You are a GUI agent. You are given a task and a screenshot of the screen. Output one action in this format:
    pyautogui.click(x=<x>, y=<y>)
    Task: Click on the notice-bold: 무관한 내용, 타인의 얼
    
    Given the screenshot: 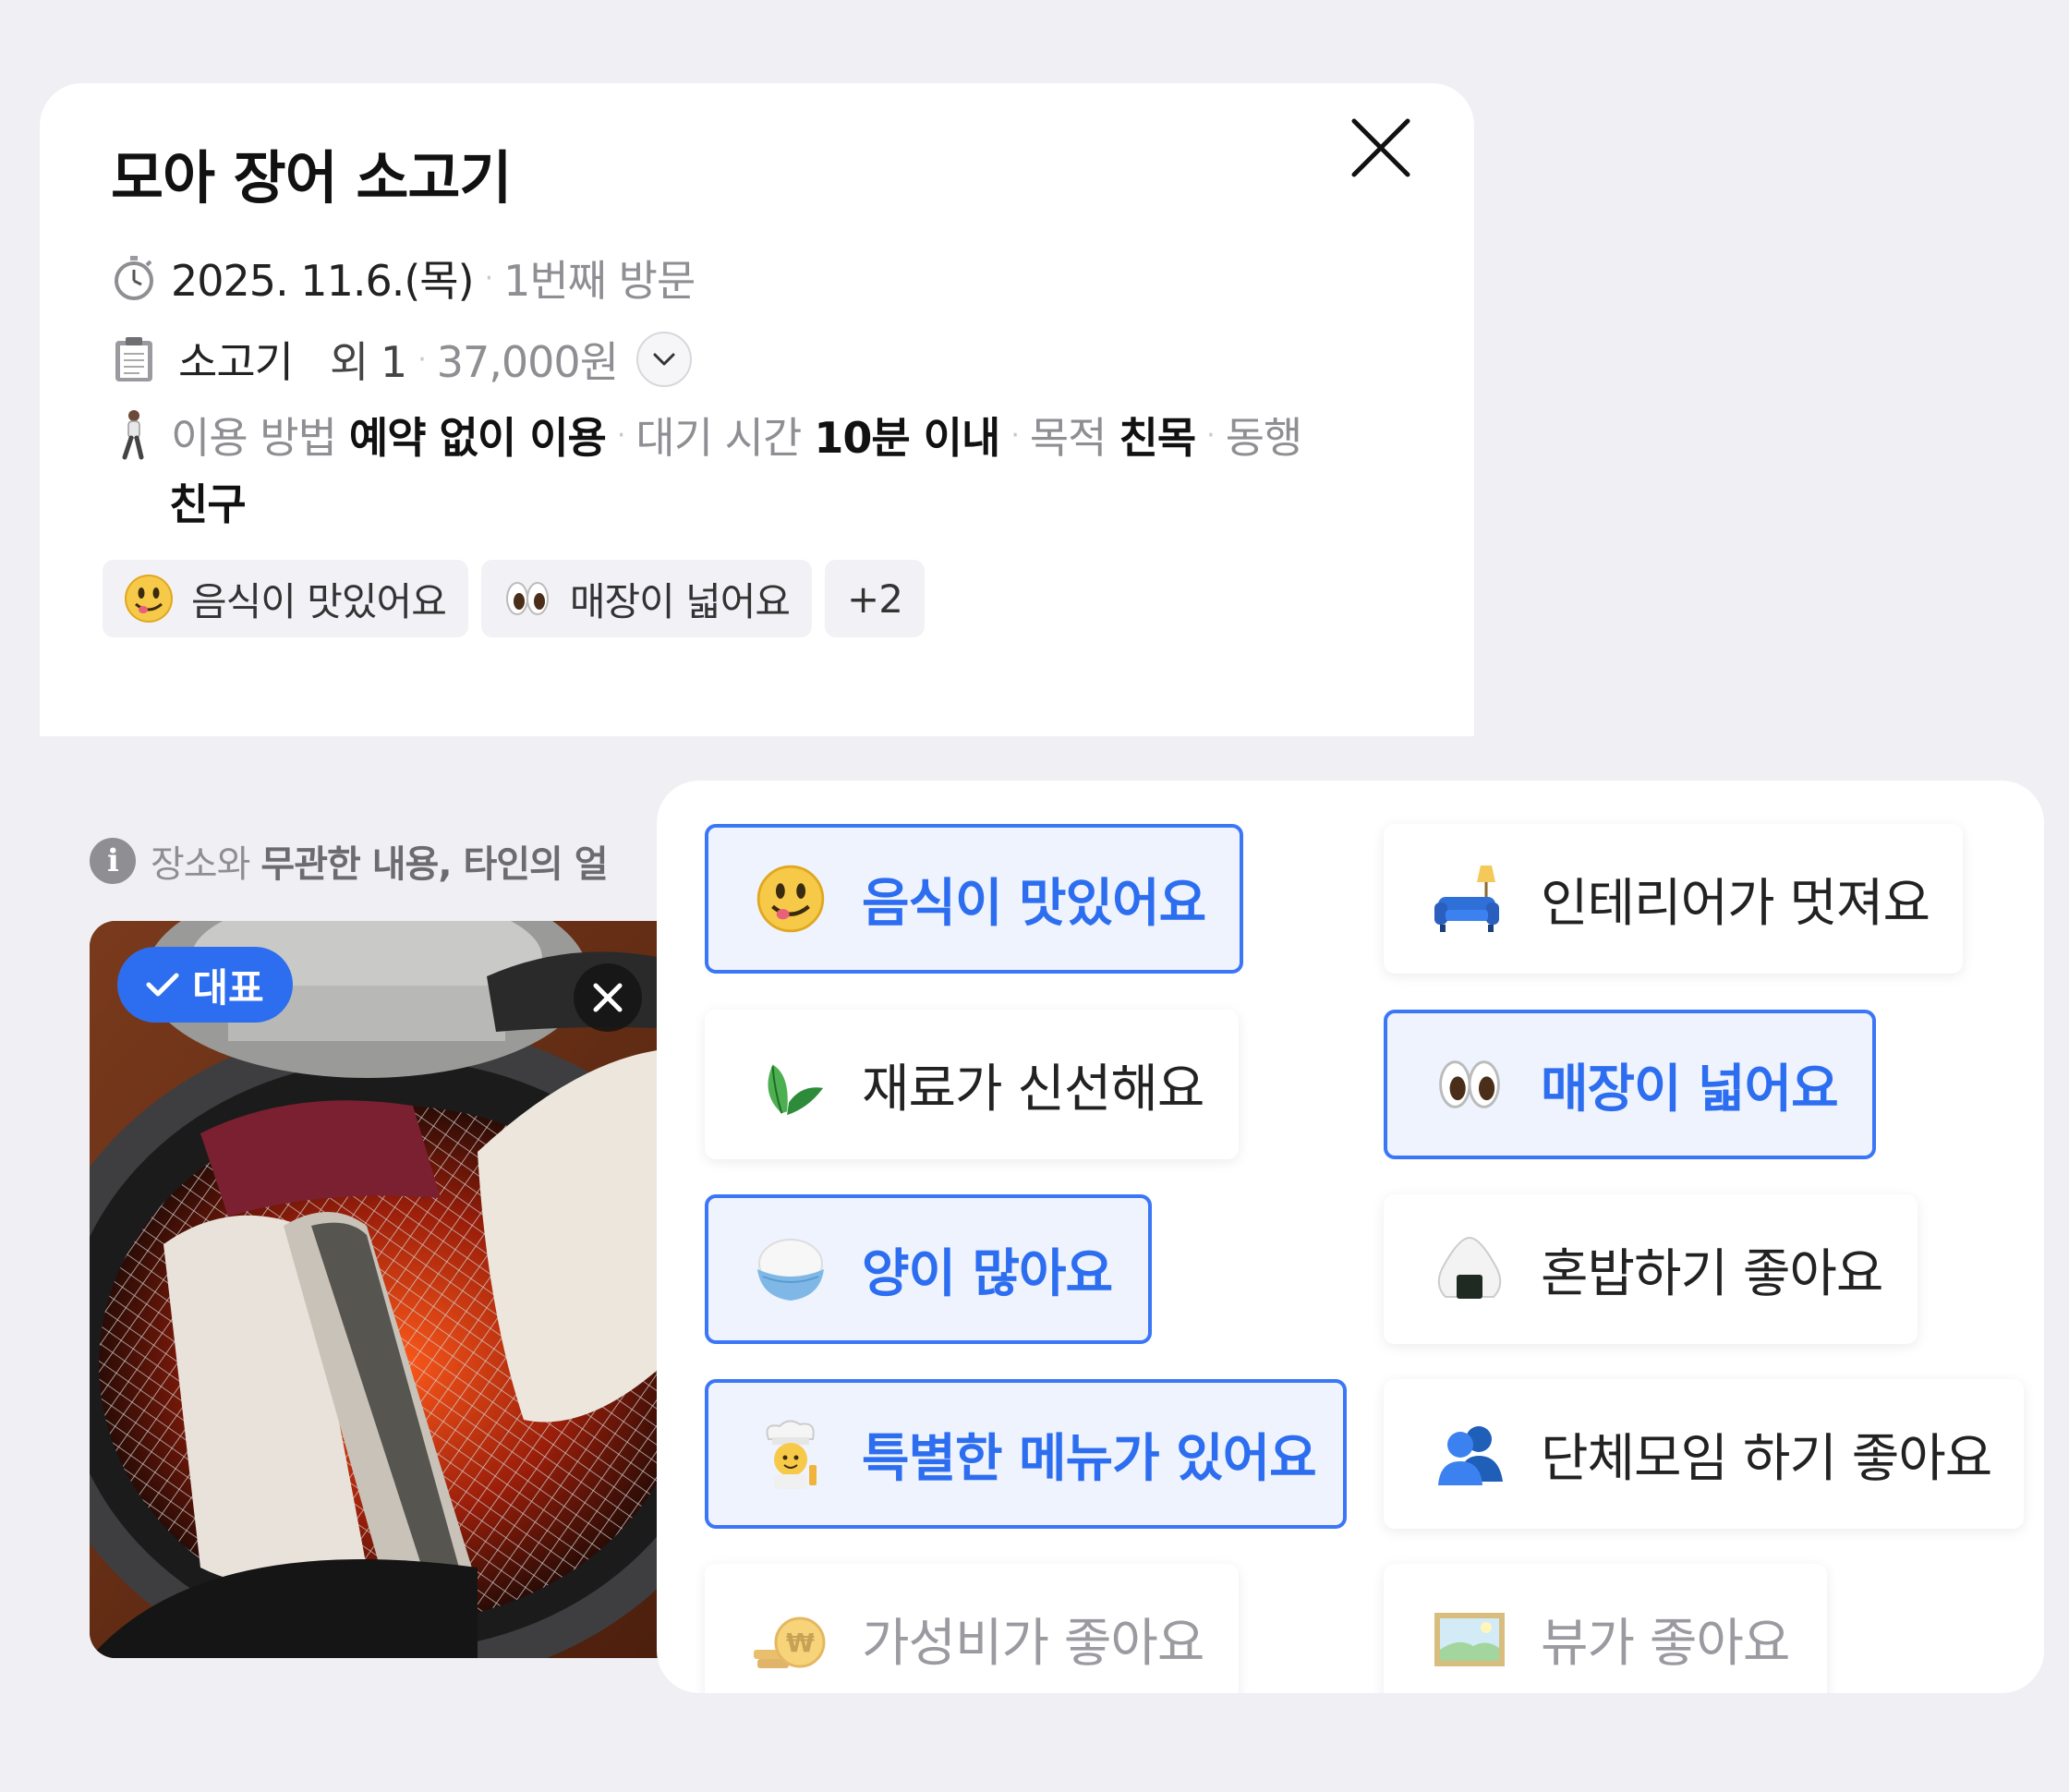 What is the action you would take?
    pyautogui.click(x=434, y=865)
    